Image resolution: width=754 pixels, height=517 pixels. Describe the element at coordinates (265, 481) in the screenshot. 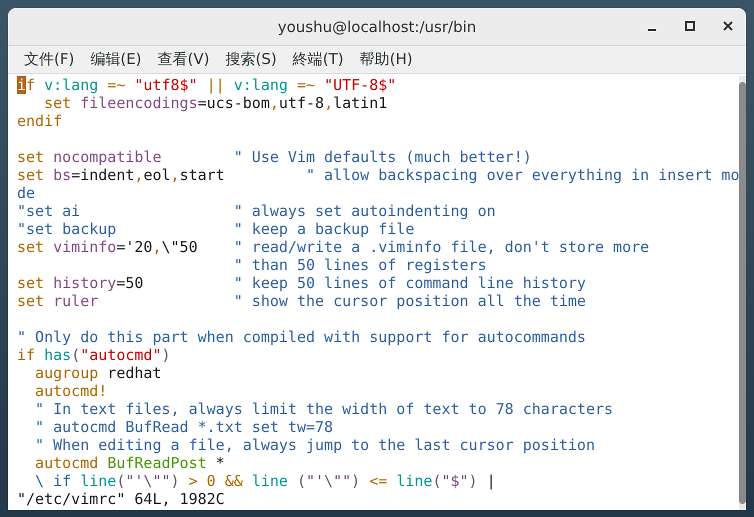

I see `code-line: \ if line("'\"") > 0 && line ("'\"") <= line("$") |` at that location.